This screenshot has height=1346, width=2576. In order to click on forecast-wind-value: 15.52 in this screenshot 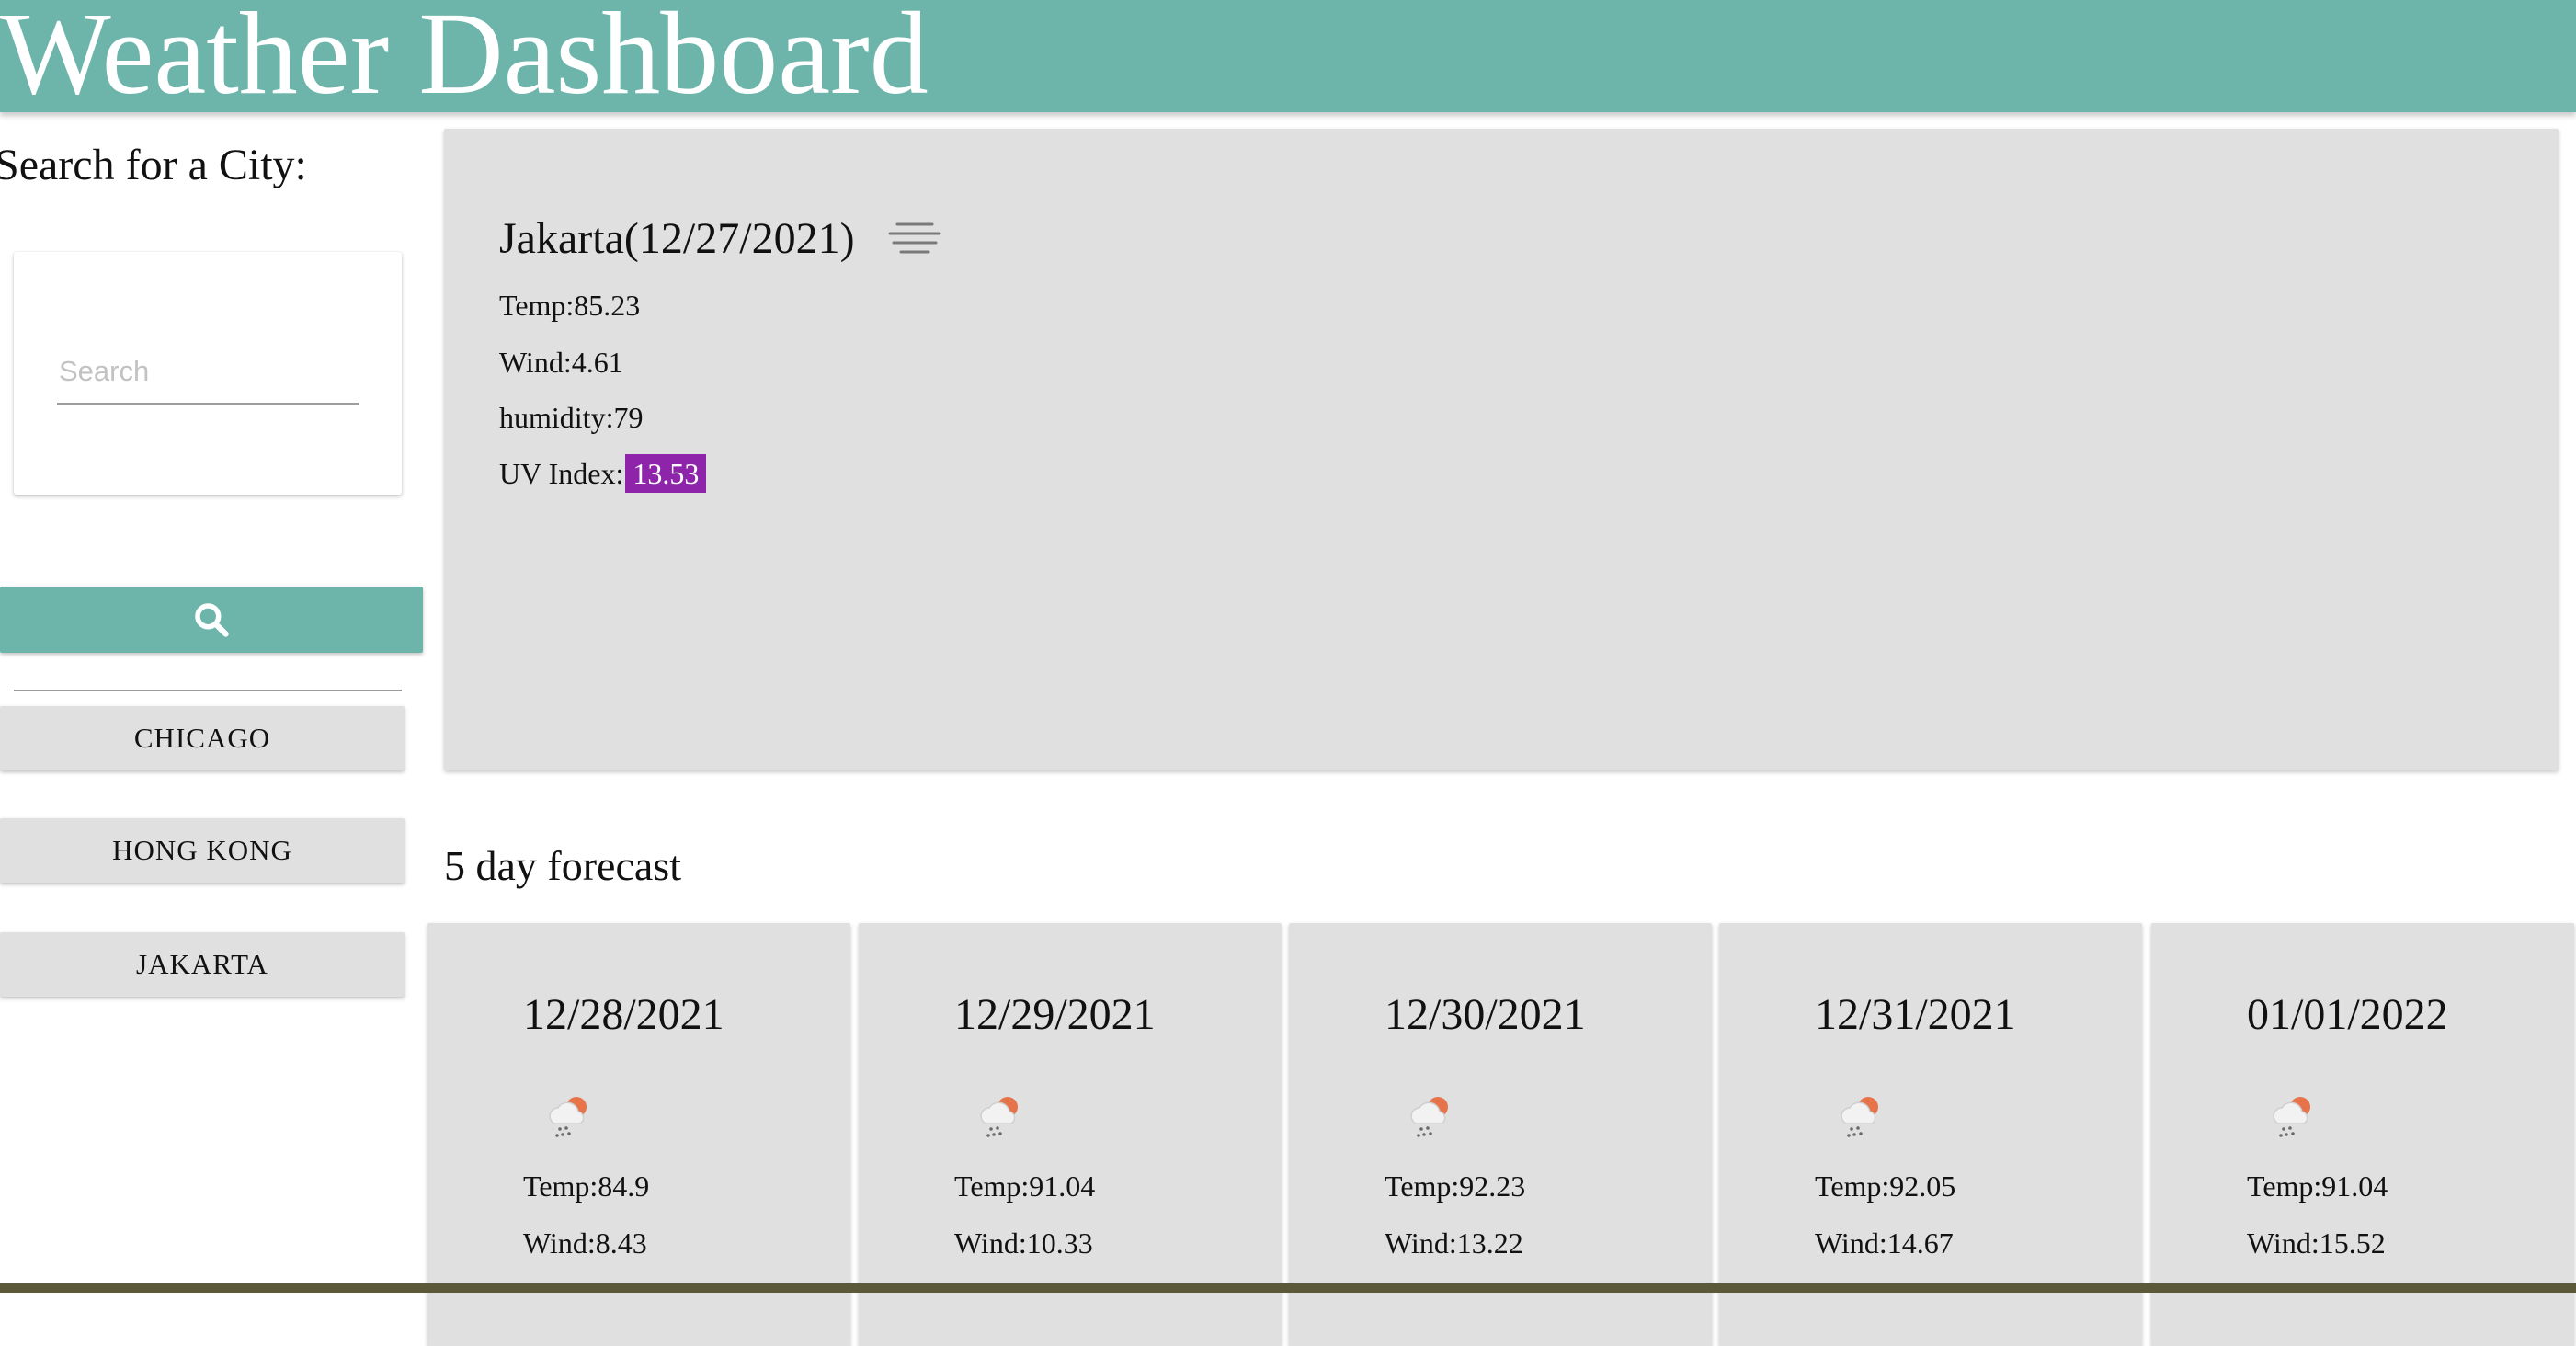, I will do `click(2352, 1243)`.